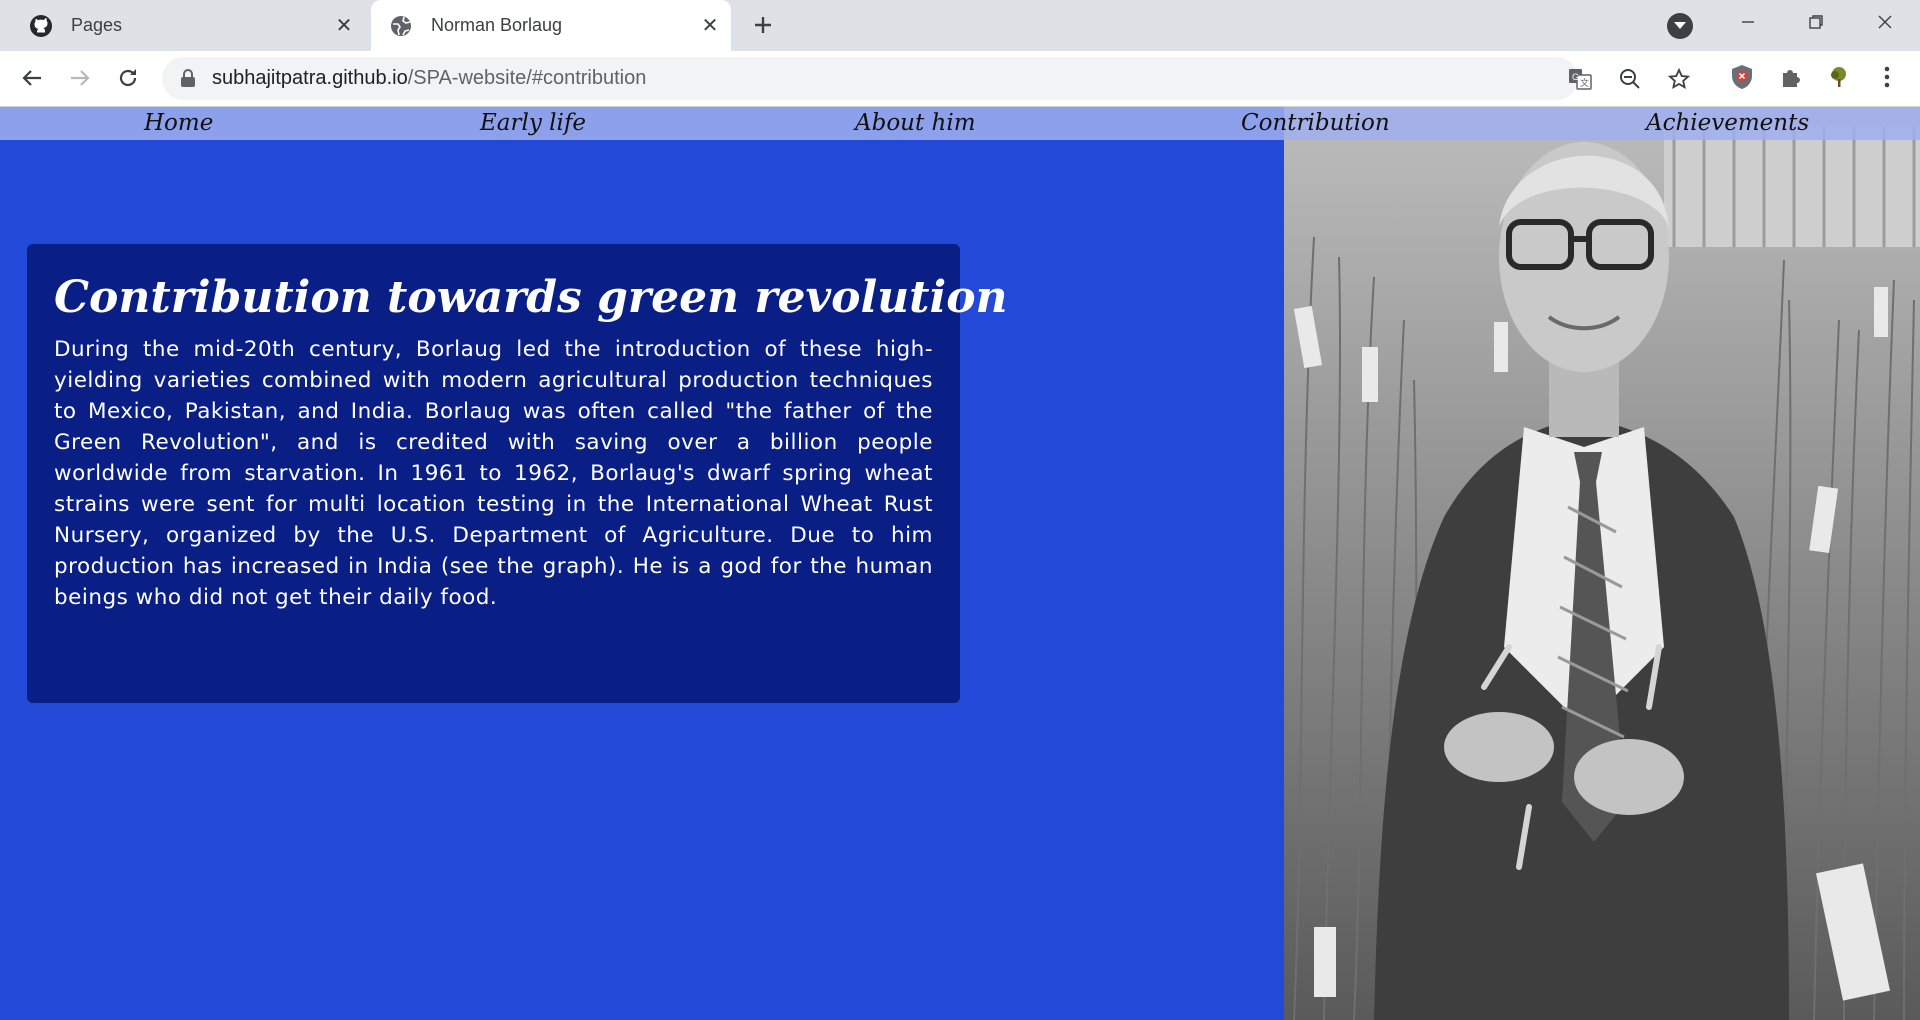 The width and height of the screenshot is (1920, 1020). I want to click on extensions-puzzle-icon, so click(1791, 77).